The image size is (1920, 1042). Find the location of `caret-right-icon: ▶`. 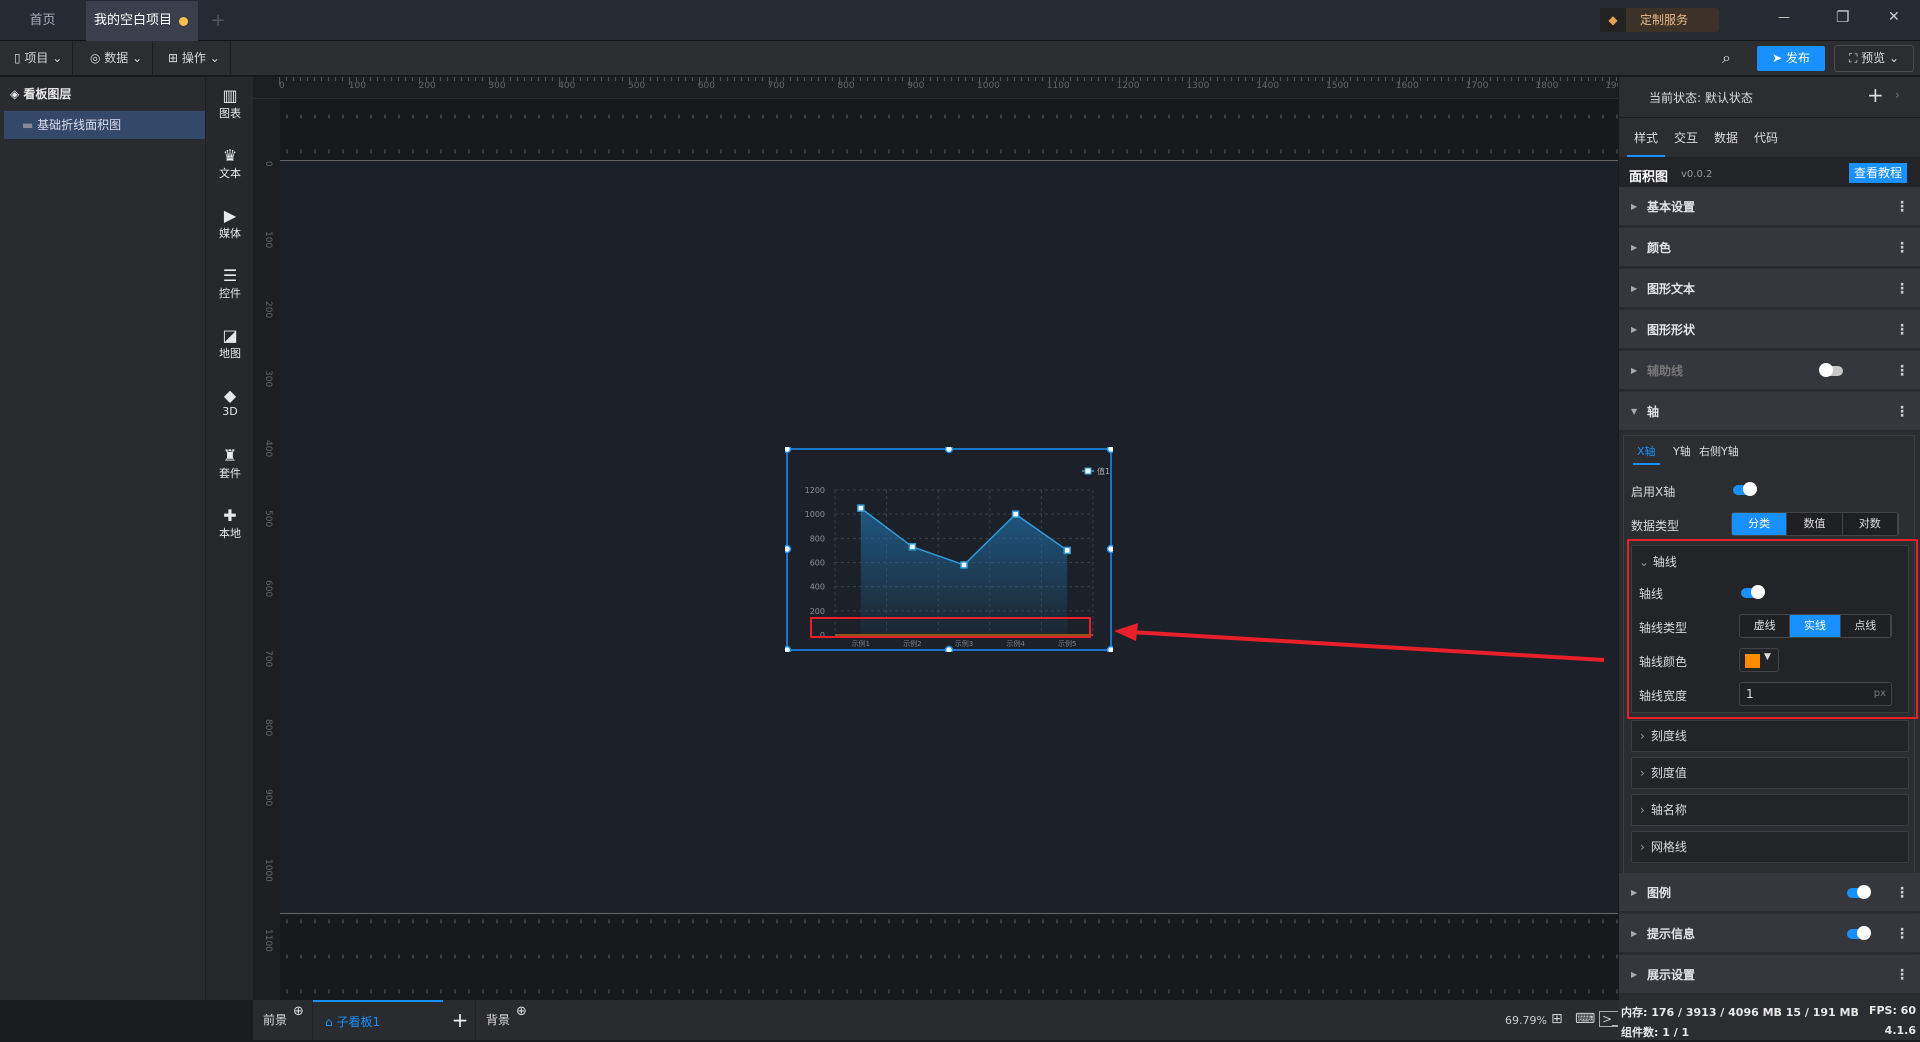

caret-right-icon: ▶ is located at coordinates (1634, 206).